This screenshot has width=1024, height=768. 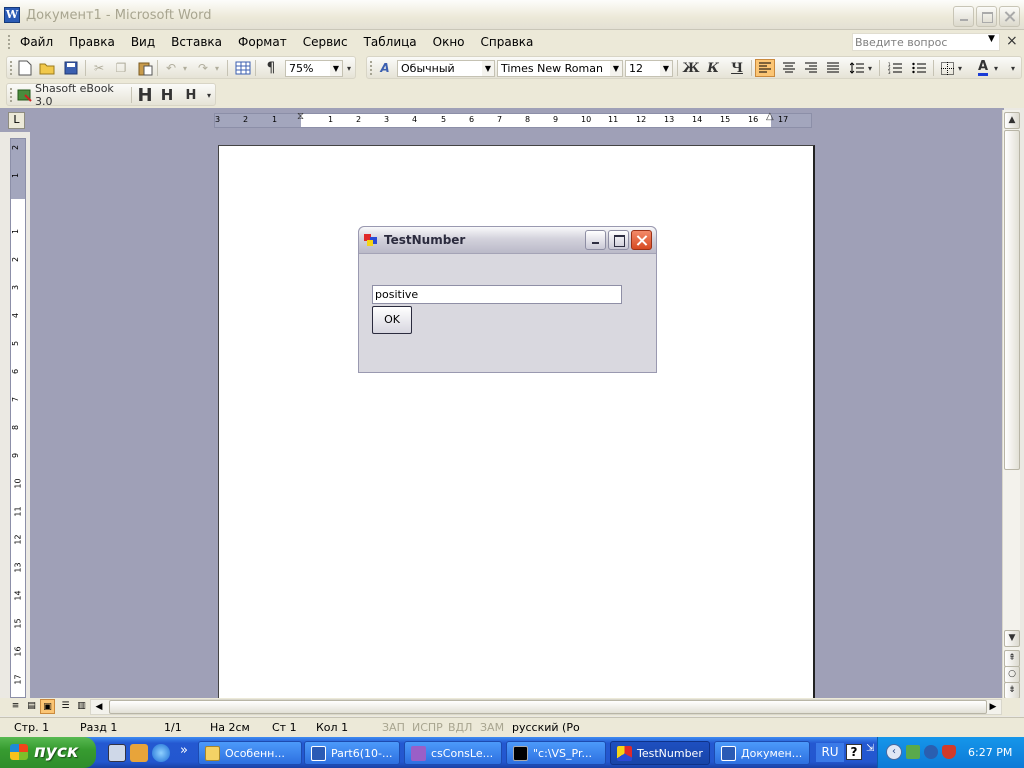 What do you see at coordinates (660, 753) in the screenshot?
I see `taskbar-item-active: TestNumber` at bounding box center [660, 753].